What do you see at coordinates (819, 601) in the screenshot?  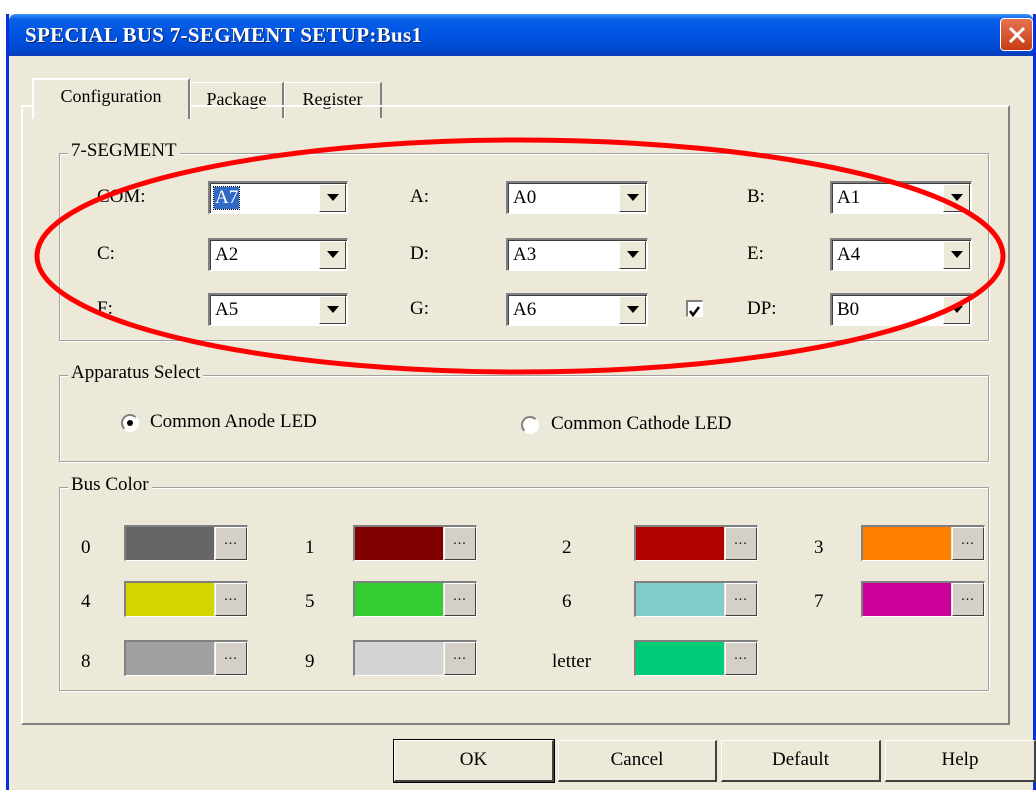 I see `color-label: 7` at bounding box center [819, 601].